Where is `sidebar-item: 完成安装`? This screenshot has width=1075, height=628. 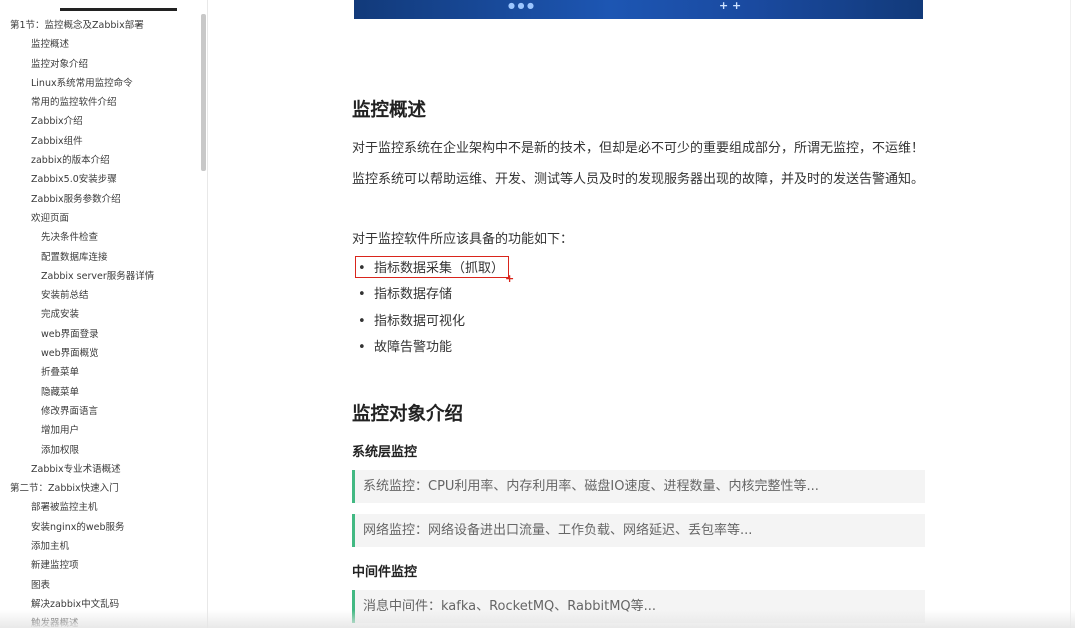
sidebar-item: 完成安装 is located at coordinates (100, 314).